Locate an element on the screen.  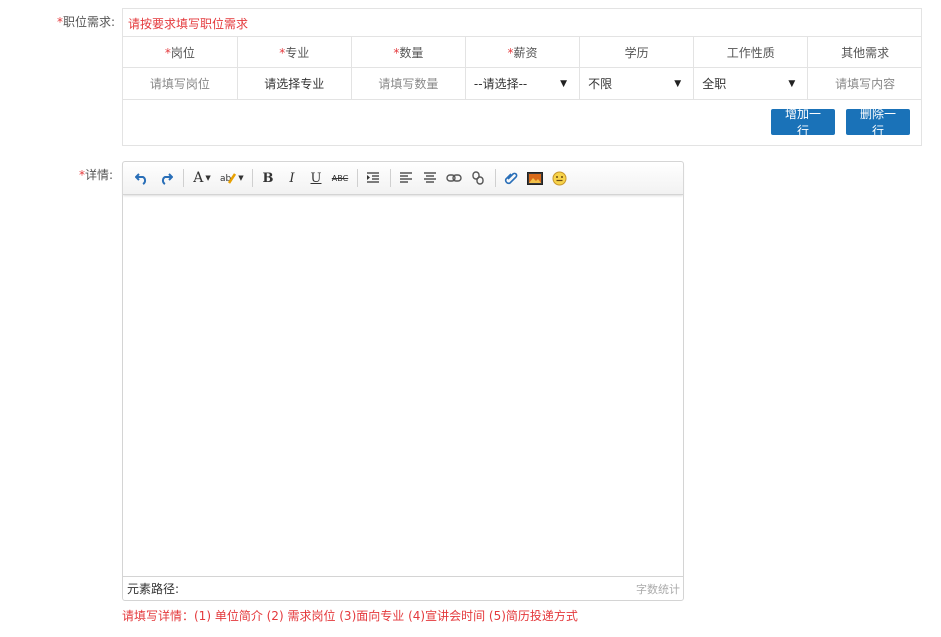
column-header-quantity: *数量 is located at coordinates (408, 52).